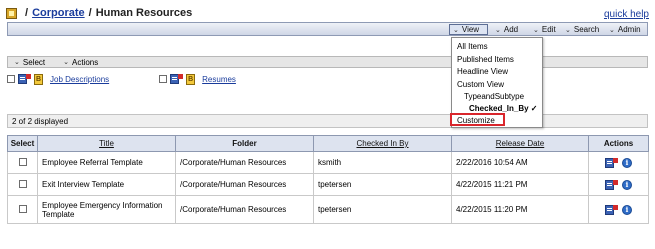  I want to click on folder-links: B Job Descriptions B Resumes, so click(146, 79).